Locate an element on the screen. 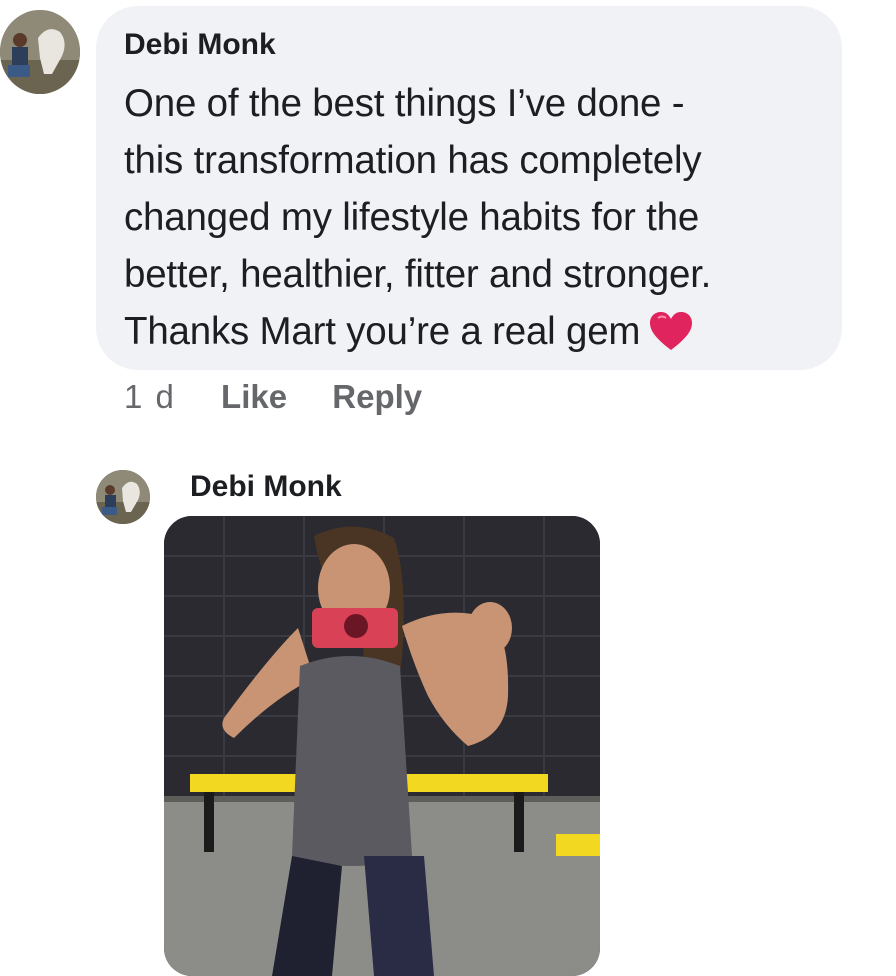 The width and height of the screenshot is (896, 976). comment-author-name: Debi Monk is located at coordinates (200, 45).